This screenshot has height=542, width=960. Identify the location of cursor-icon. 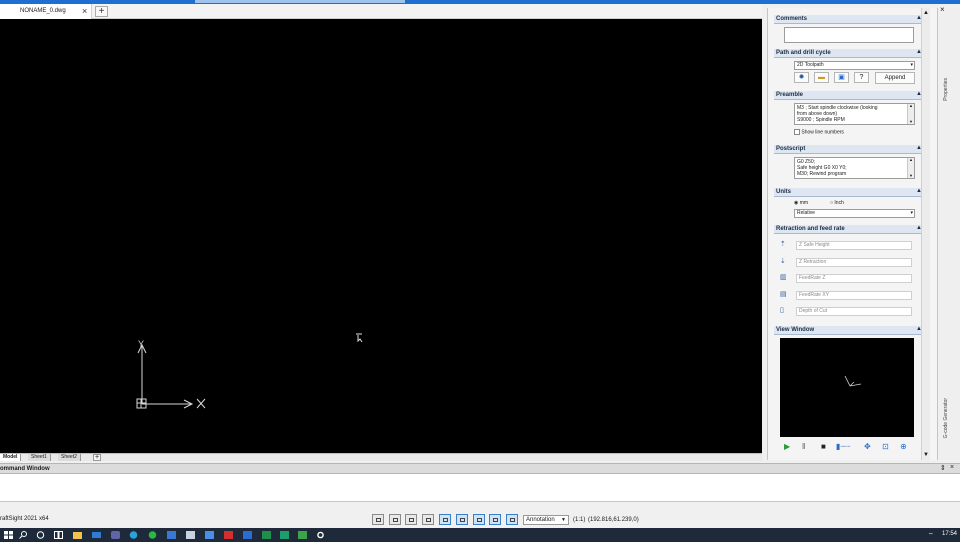
(359, 338).